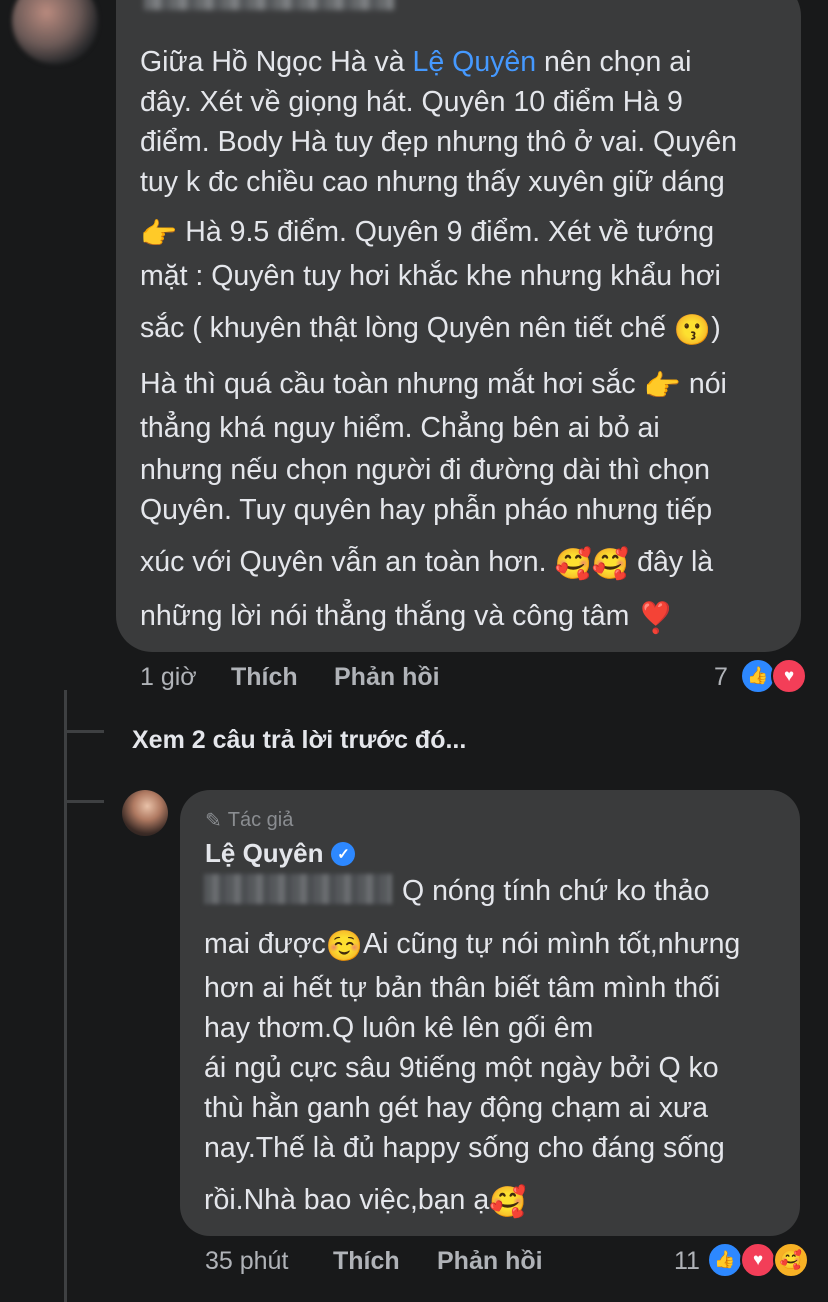 This screenshot has height=1302, width=828. What do you see at coordinates (65, 996) in the screenshot?
I see `thread-line-vertical` at bounding box center [65, 996].